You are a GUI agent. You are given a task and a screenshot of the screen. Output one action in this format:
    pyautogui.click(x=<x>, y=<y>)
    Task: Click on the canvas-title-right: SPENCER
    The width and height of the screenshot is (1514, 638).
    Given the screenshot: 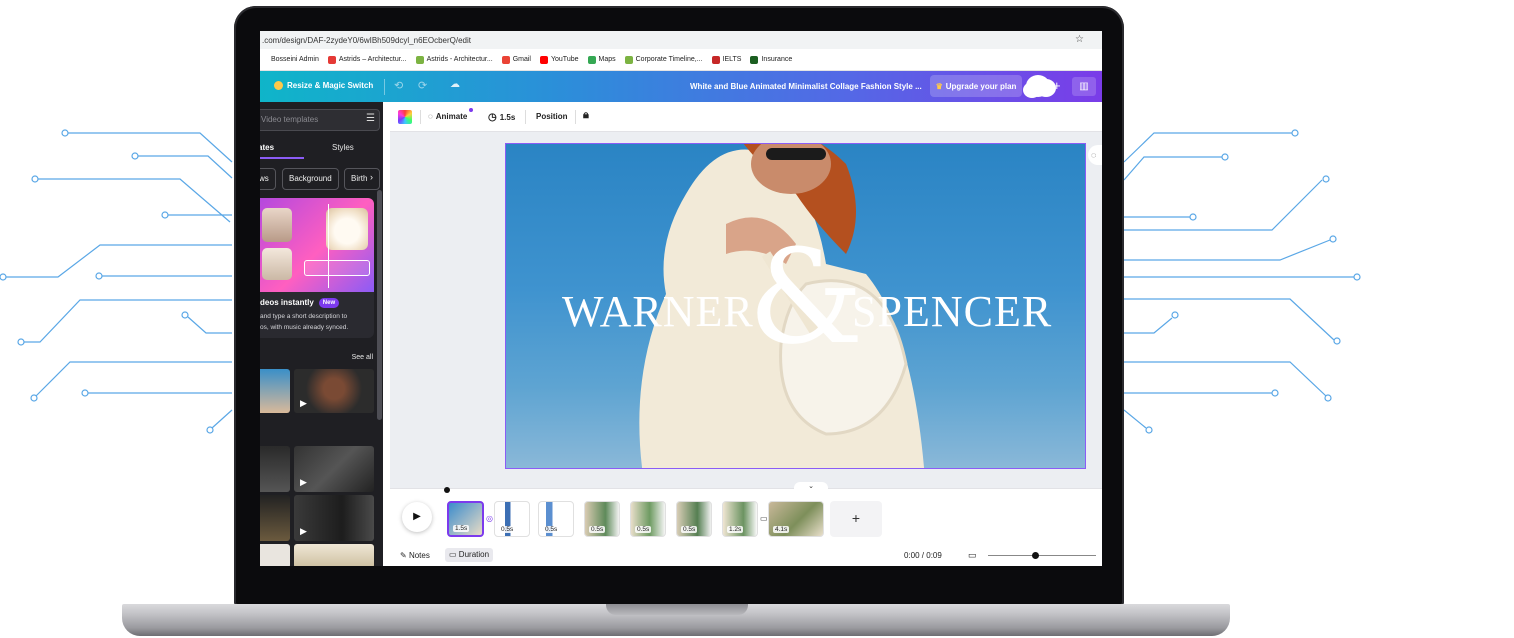 What is the action you would take?
    pyautogui.click(x=952, y=311)
    